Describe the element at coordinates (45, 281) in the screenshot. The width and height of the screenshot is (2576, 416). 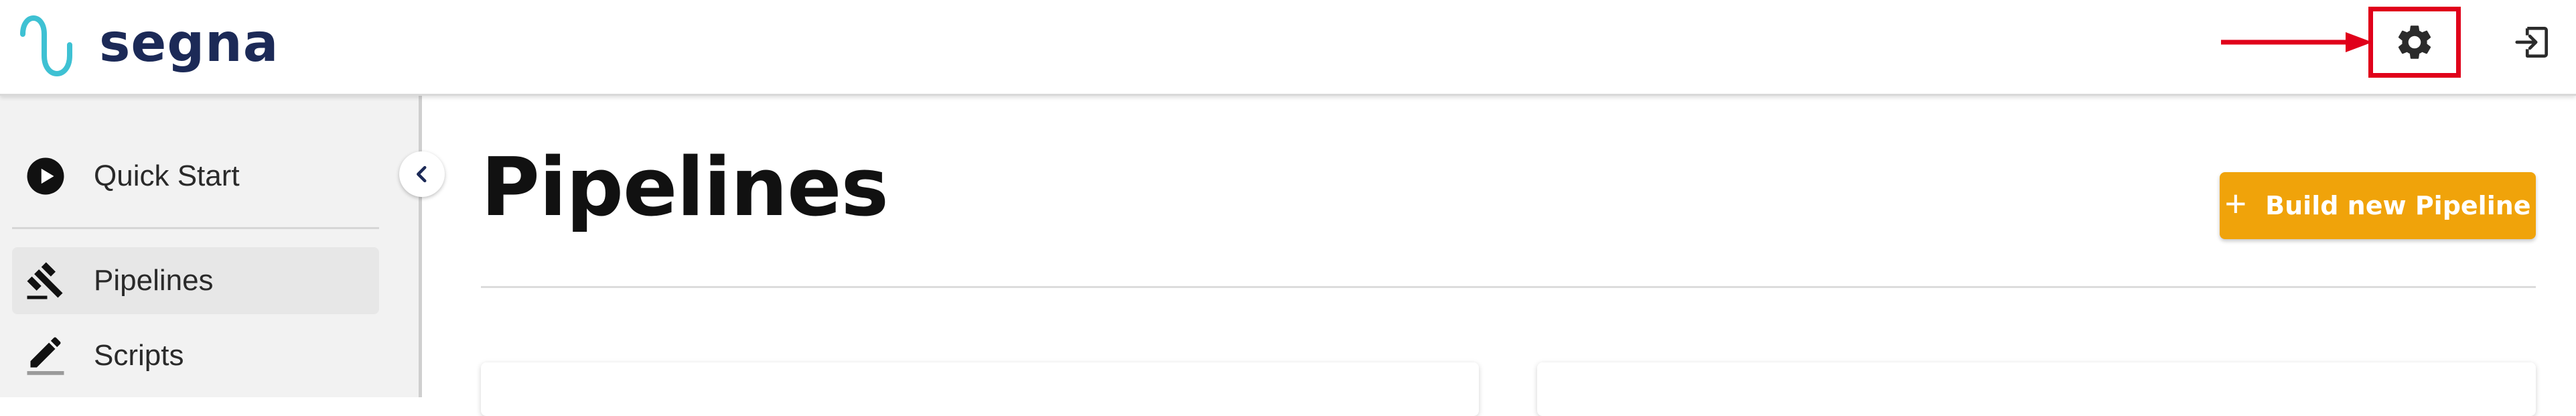
I see `gavel-icon` at that location.